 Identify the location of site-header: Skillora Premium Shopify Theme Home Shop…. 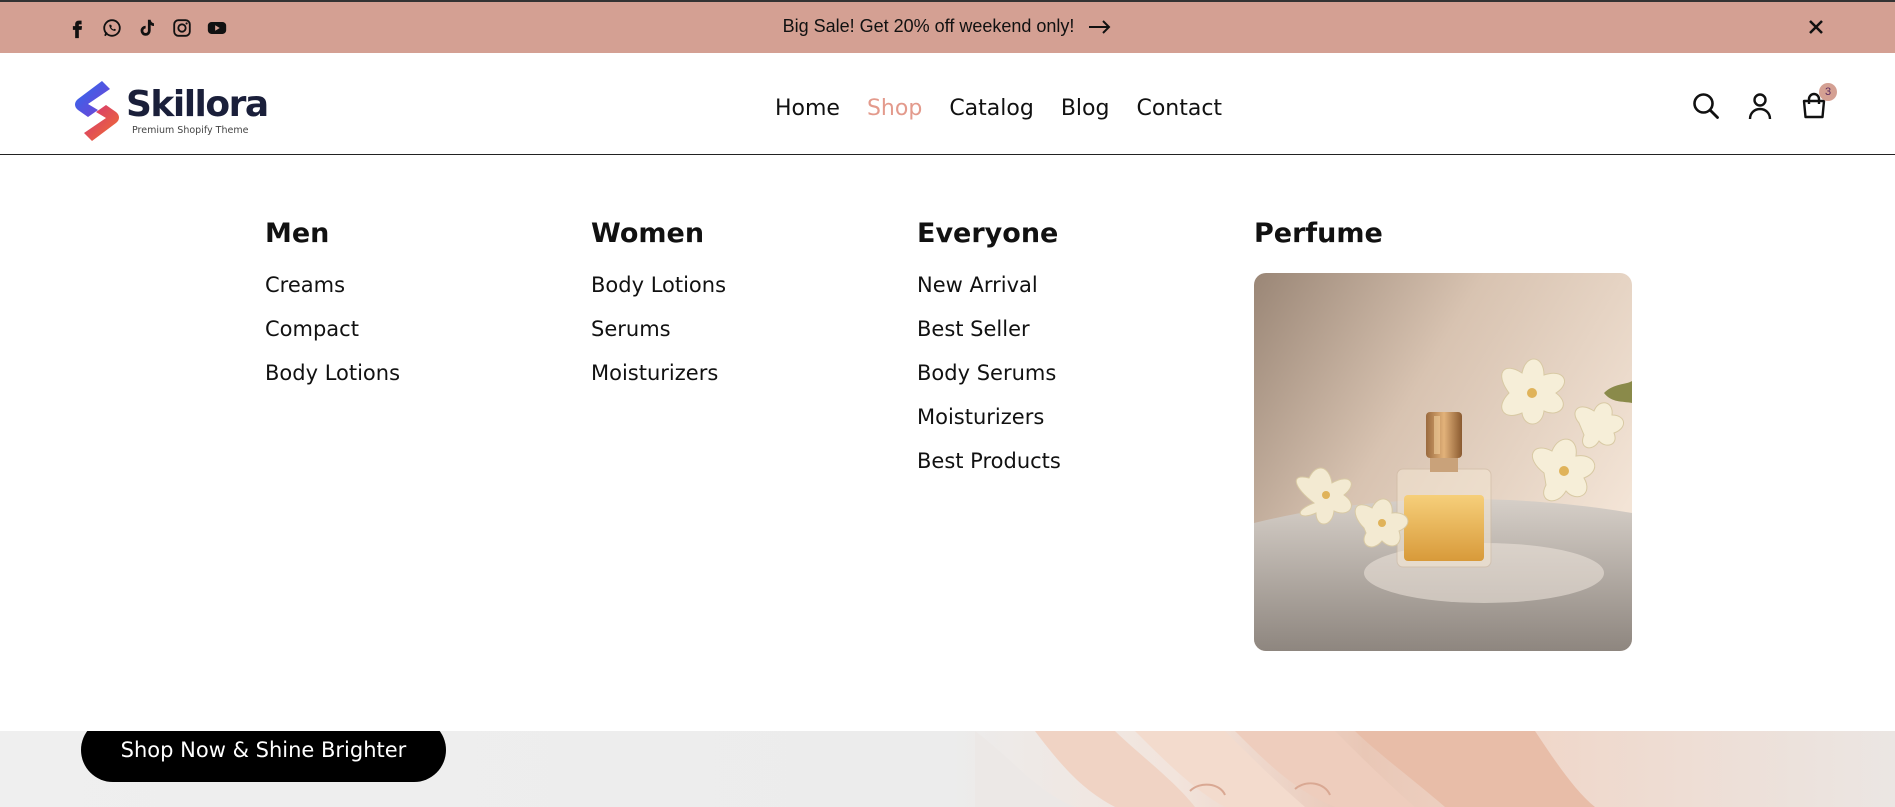
(947, 104).